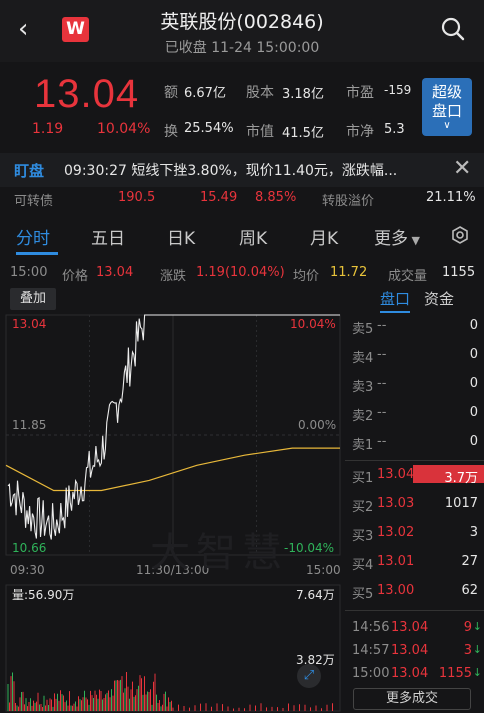  Describe the element at coordinates (461, 478) in the screenshot. I see `bid-volume: 3.7万` at that location.